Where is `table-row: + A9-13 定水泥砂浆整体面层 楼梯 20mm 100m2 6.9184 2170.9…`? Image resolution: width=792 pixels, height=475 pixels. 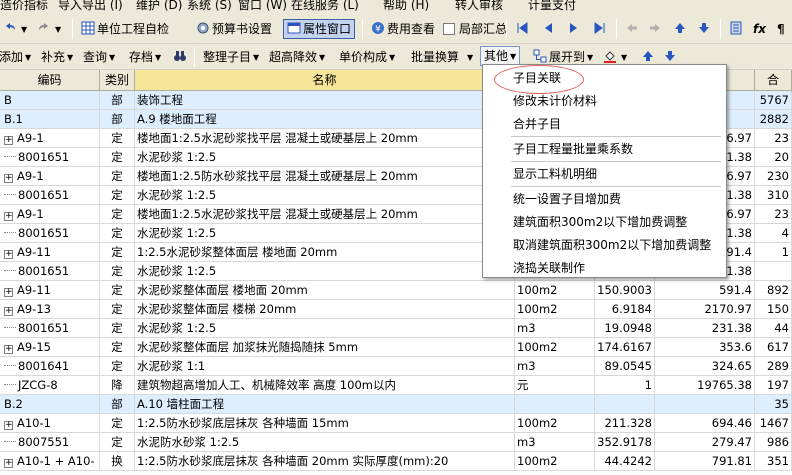
table-row: + A9-13 定水泥砂浆整体面层 楼梯 20mm 100m2 6.9184 2170.9… is located at coordinates (396, 309).